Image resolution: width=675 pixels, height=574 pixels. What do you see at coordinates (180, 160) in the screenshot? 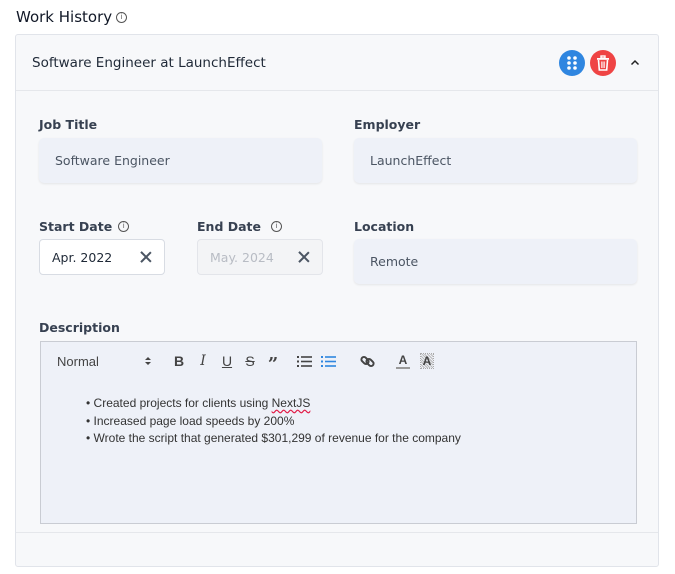
I see `job-title-input: Software Engineer` at bounding box center [180, 160].